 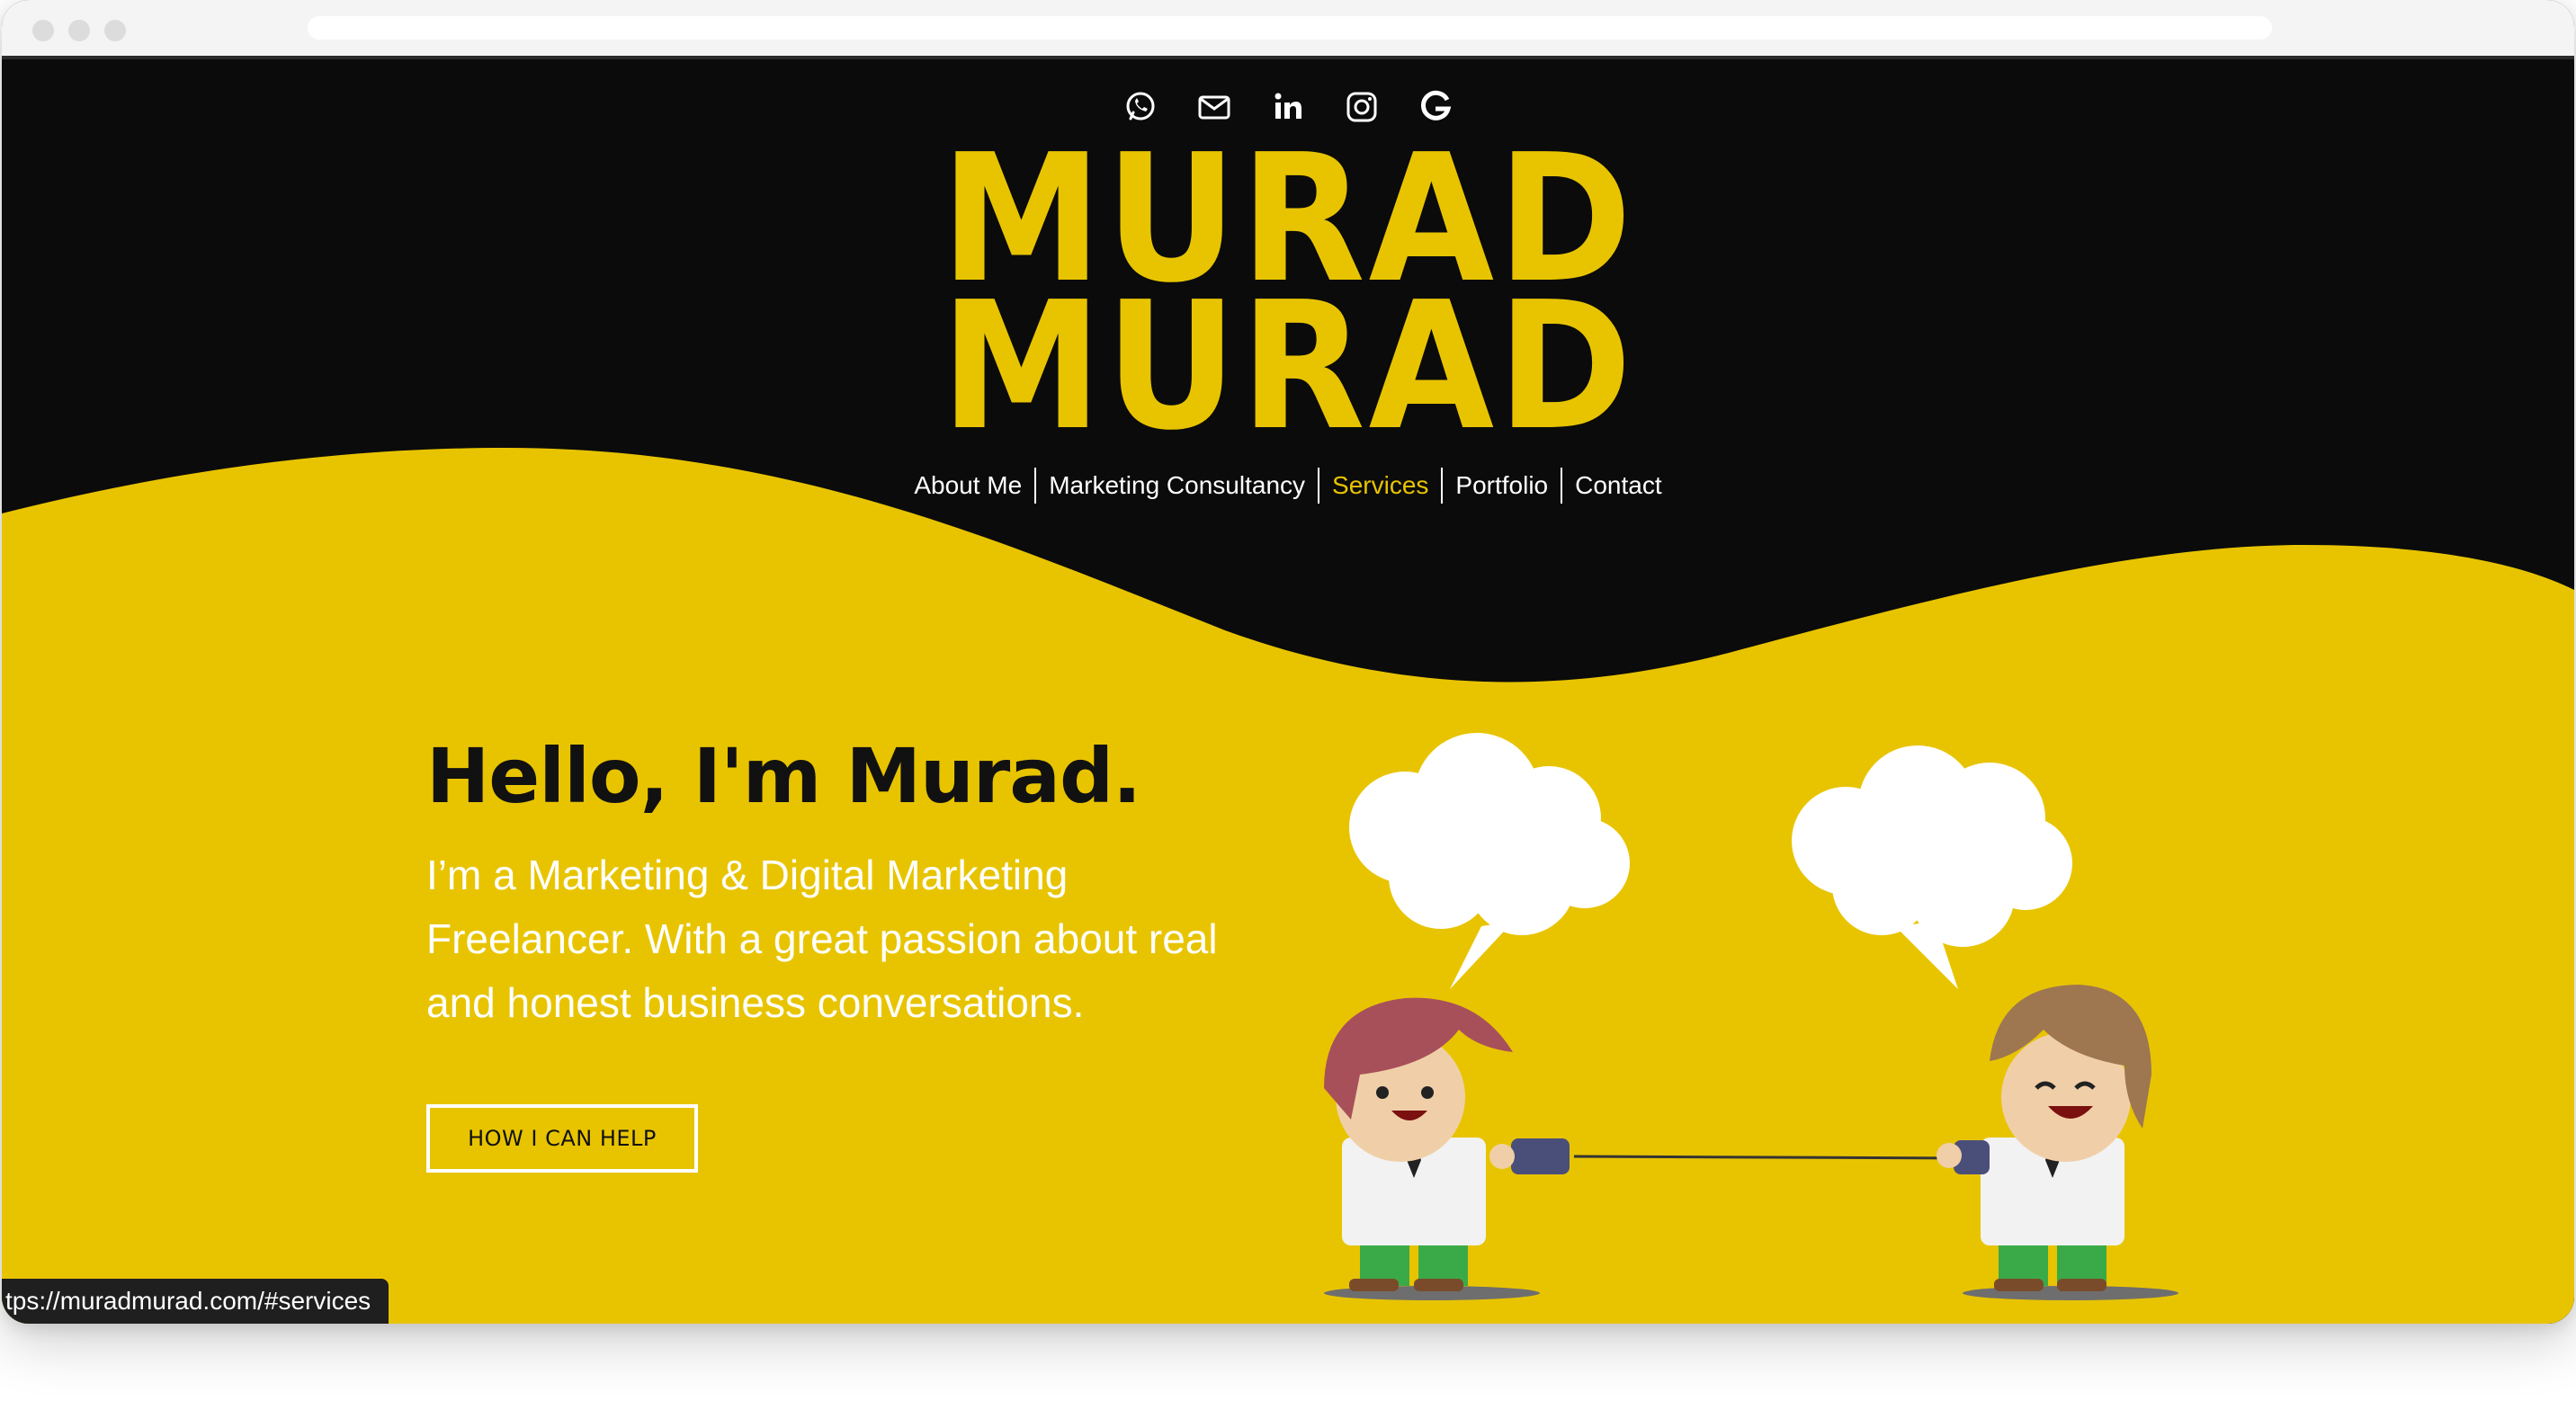 What do you see at coordinates (43, 30) in the screenshot?
I see `close-window-button` at bounding box center [43, 30].